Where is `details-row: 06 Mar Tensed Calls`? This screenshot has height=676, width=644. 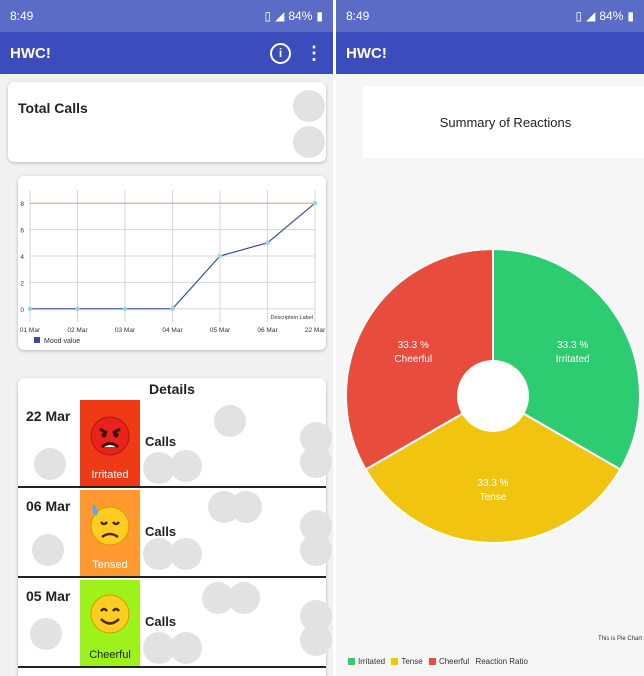
details-row: 06 Mar Tensed Calls is located at coordinates (175, 533).